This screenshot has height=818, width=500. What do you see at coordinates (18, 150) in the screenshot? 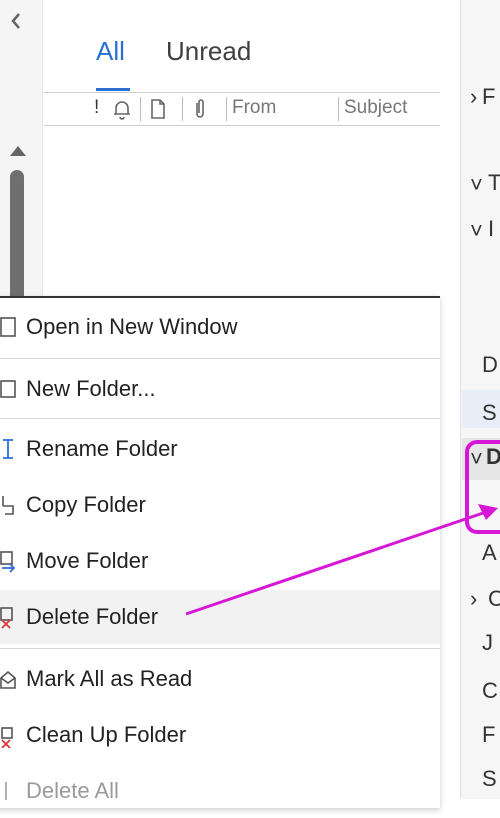
I see `scroll-up-icon` at bounding box center [18, 150].